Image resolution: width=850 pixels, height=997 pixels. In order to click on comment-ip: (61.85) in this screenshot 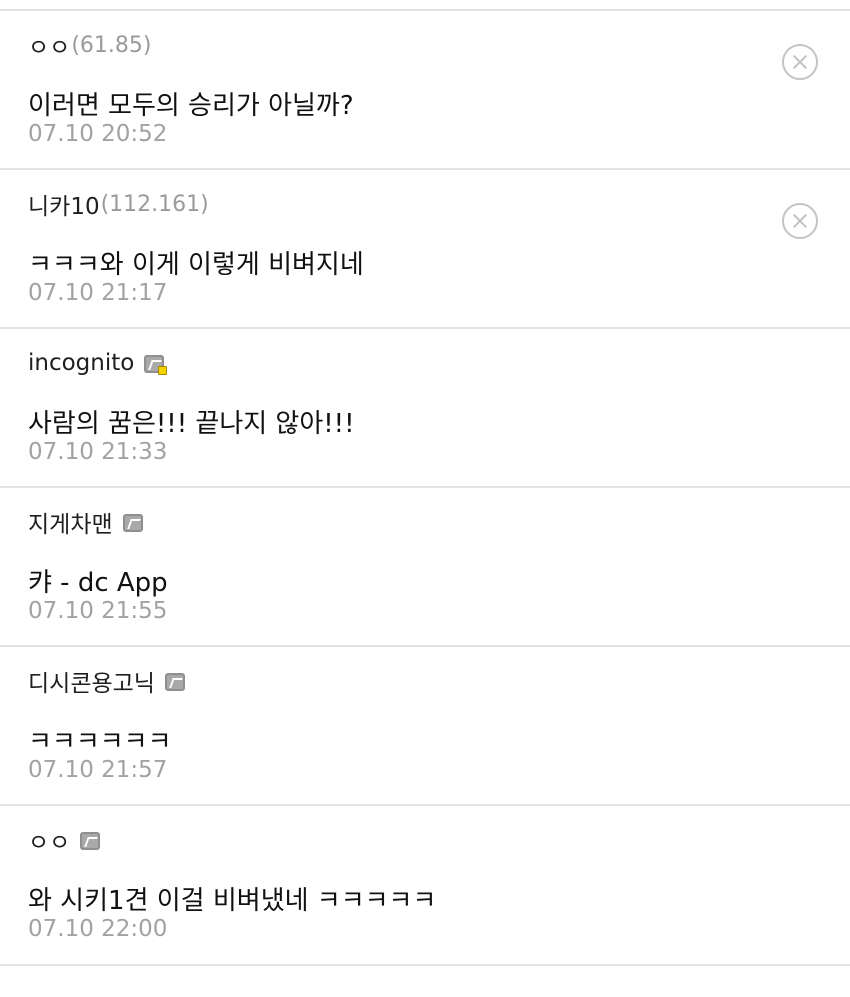, I will do `click(111, 45)`.